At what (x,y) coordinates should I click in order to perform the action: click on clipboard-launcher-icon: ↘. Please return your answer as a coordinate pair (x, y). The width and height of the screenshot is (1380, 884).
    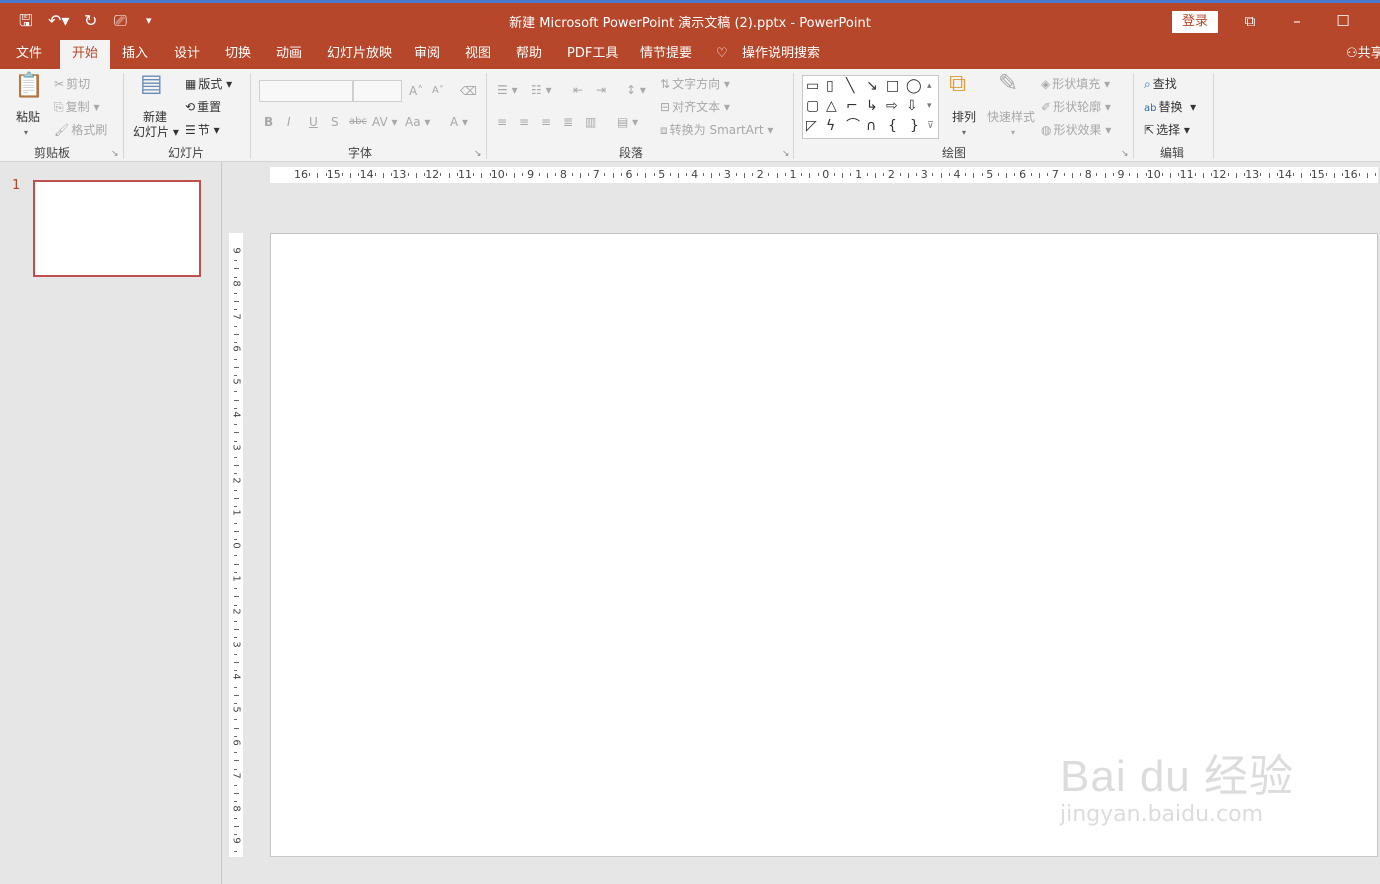
    Looking at the image, I should click on (115, 154).